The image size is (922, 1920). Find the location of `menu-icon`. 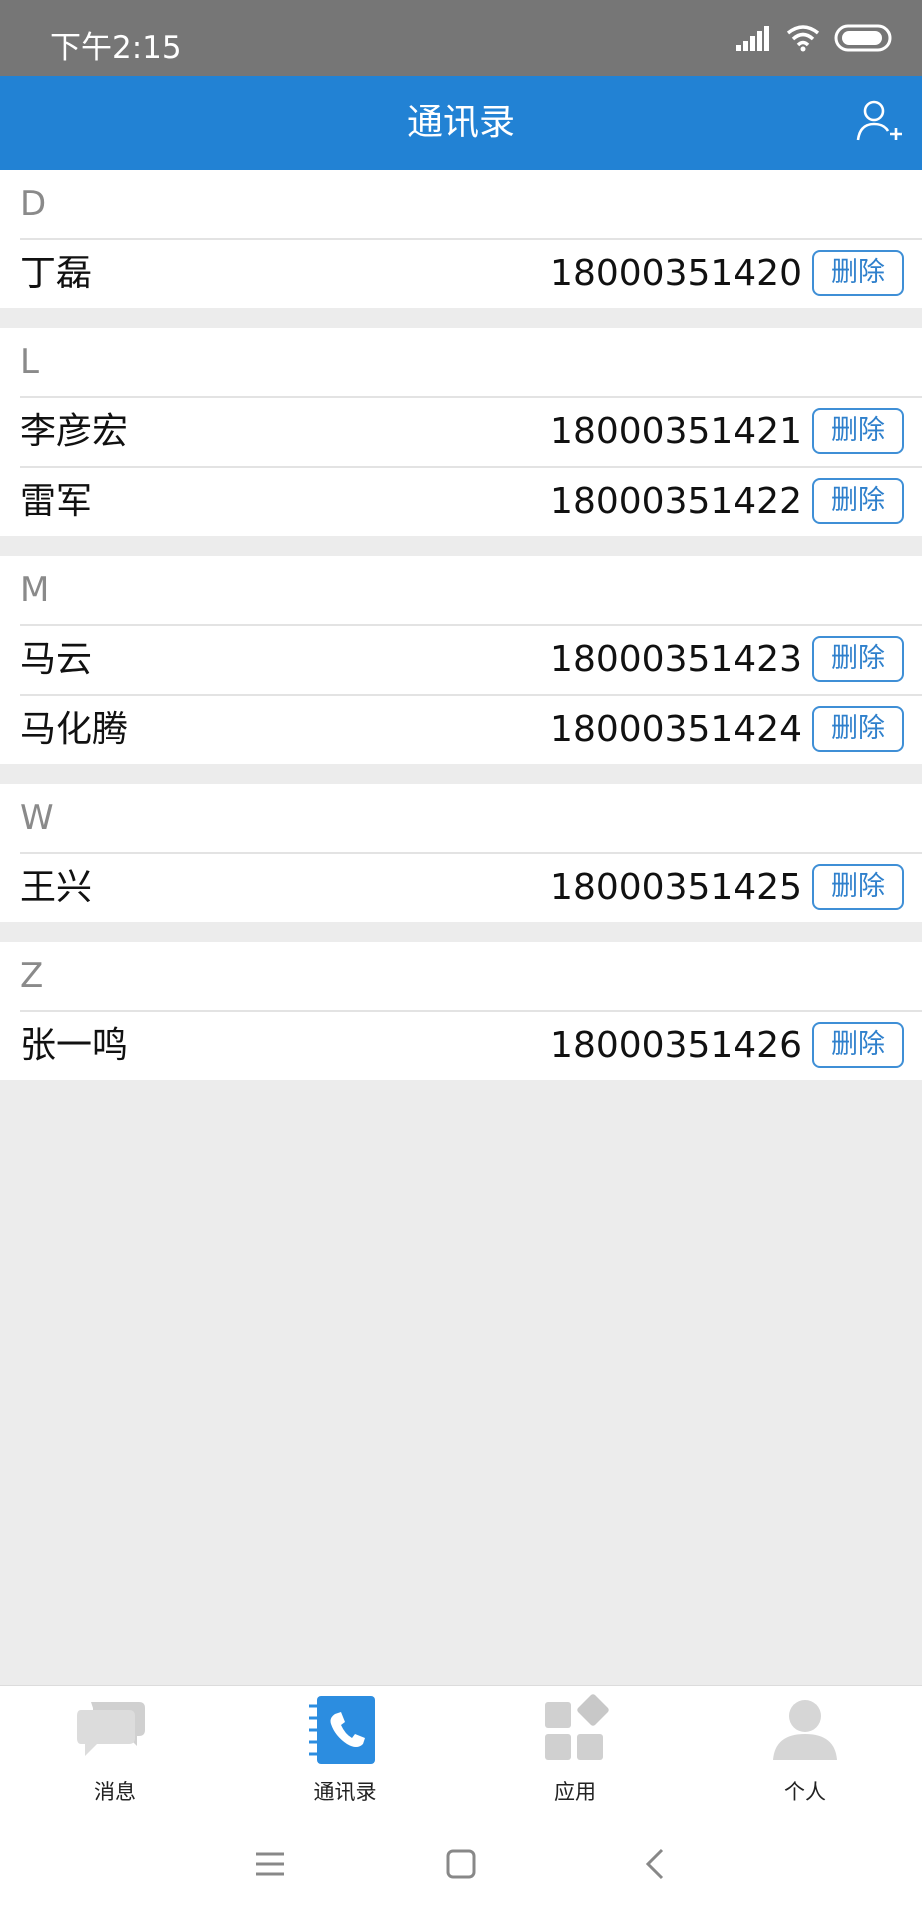

menu-icon is located at coordinates (270, 1864).